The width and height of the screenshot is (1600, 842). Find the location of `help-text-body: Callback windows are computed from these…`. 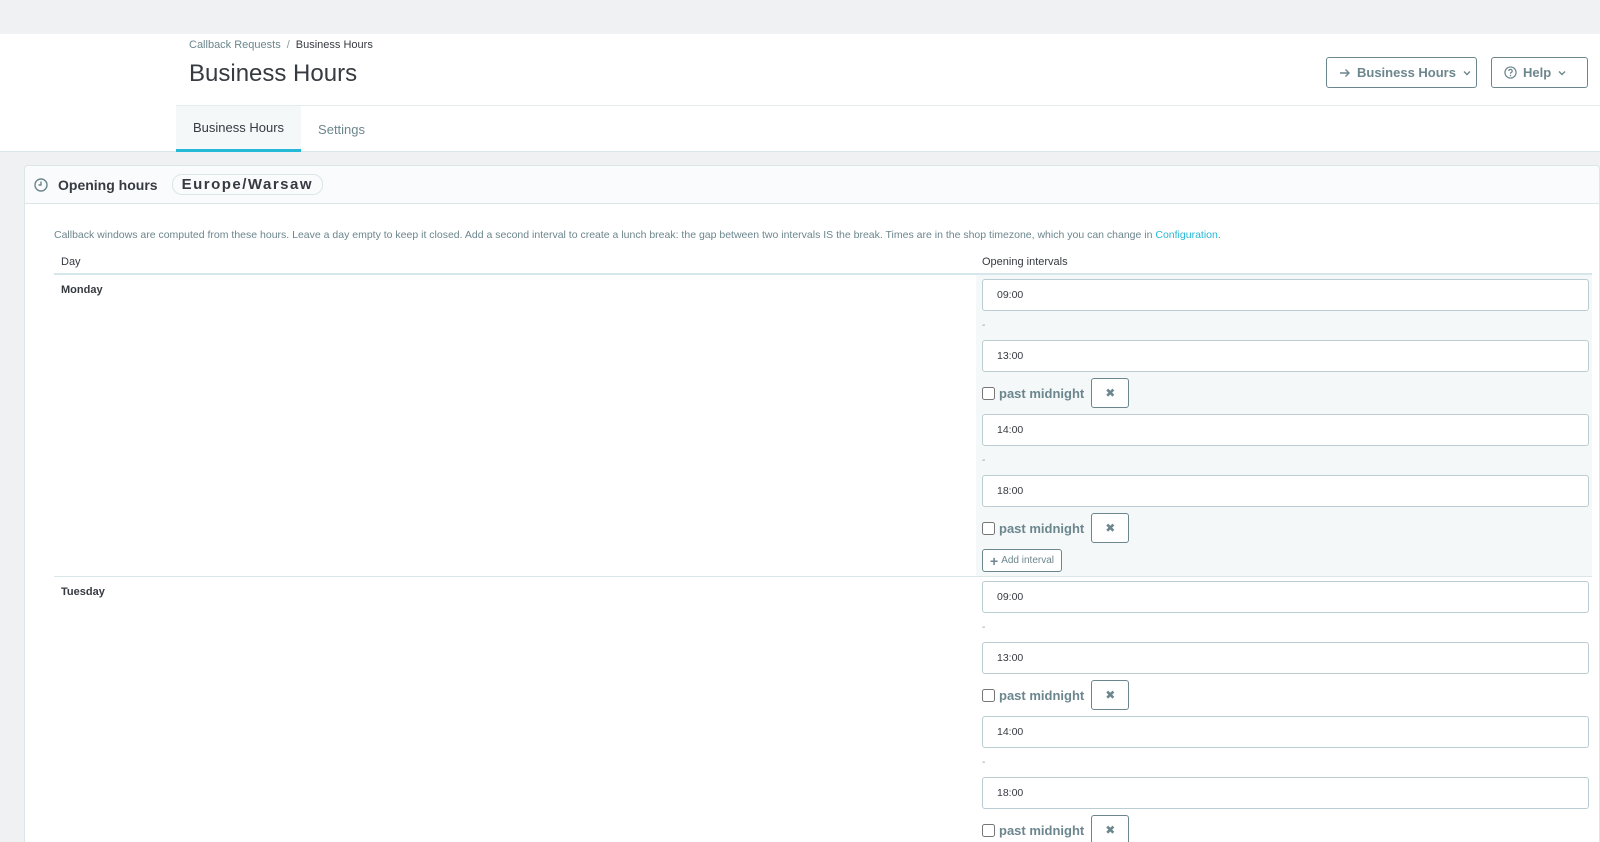

help-text-body: Callback windows are computed from these… is located at coordinates (605, 235).